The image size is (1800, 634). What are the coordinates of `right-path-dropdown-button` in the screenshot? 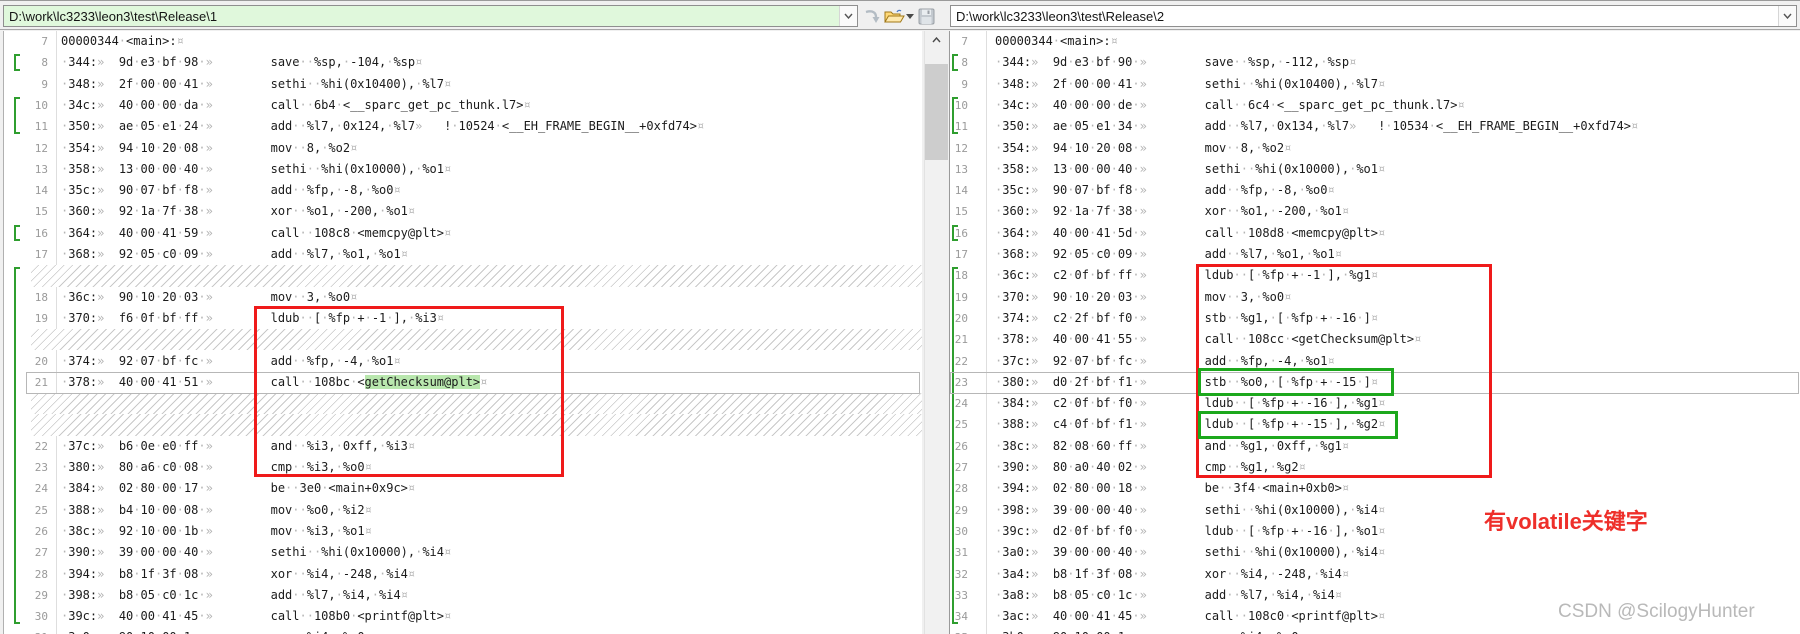 It's located at (1787, 16).